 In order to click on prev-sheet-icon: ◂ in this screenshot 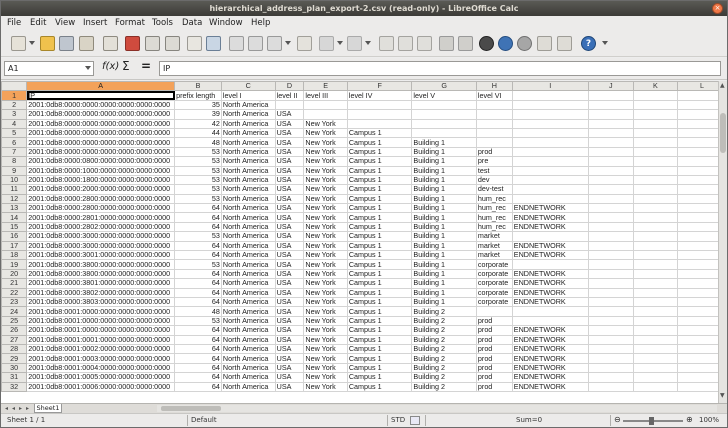, I will do `click(13, 408)`.